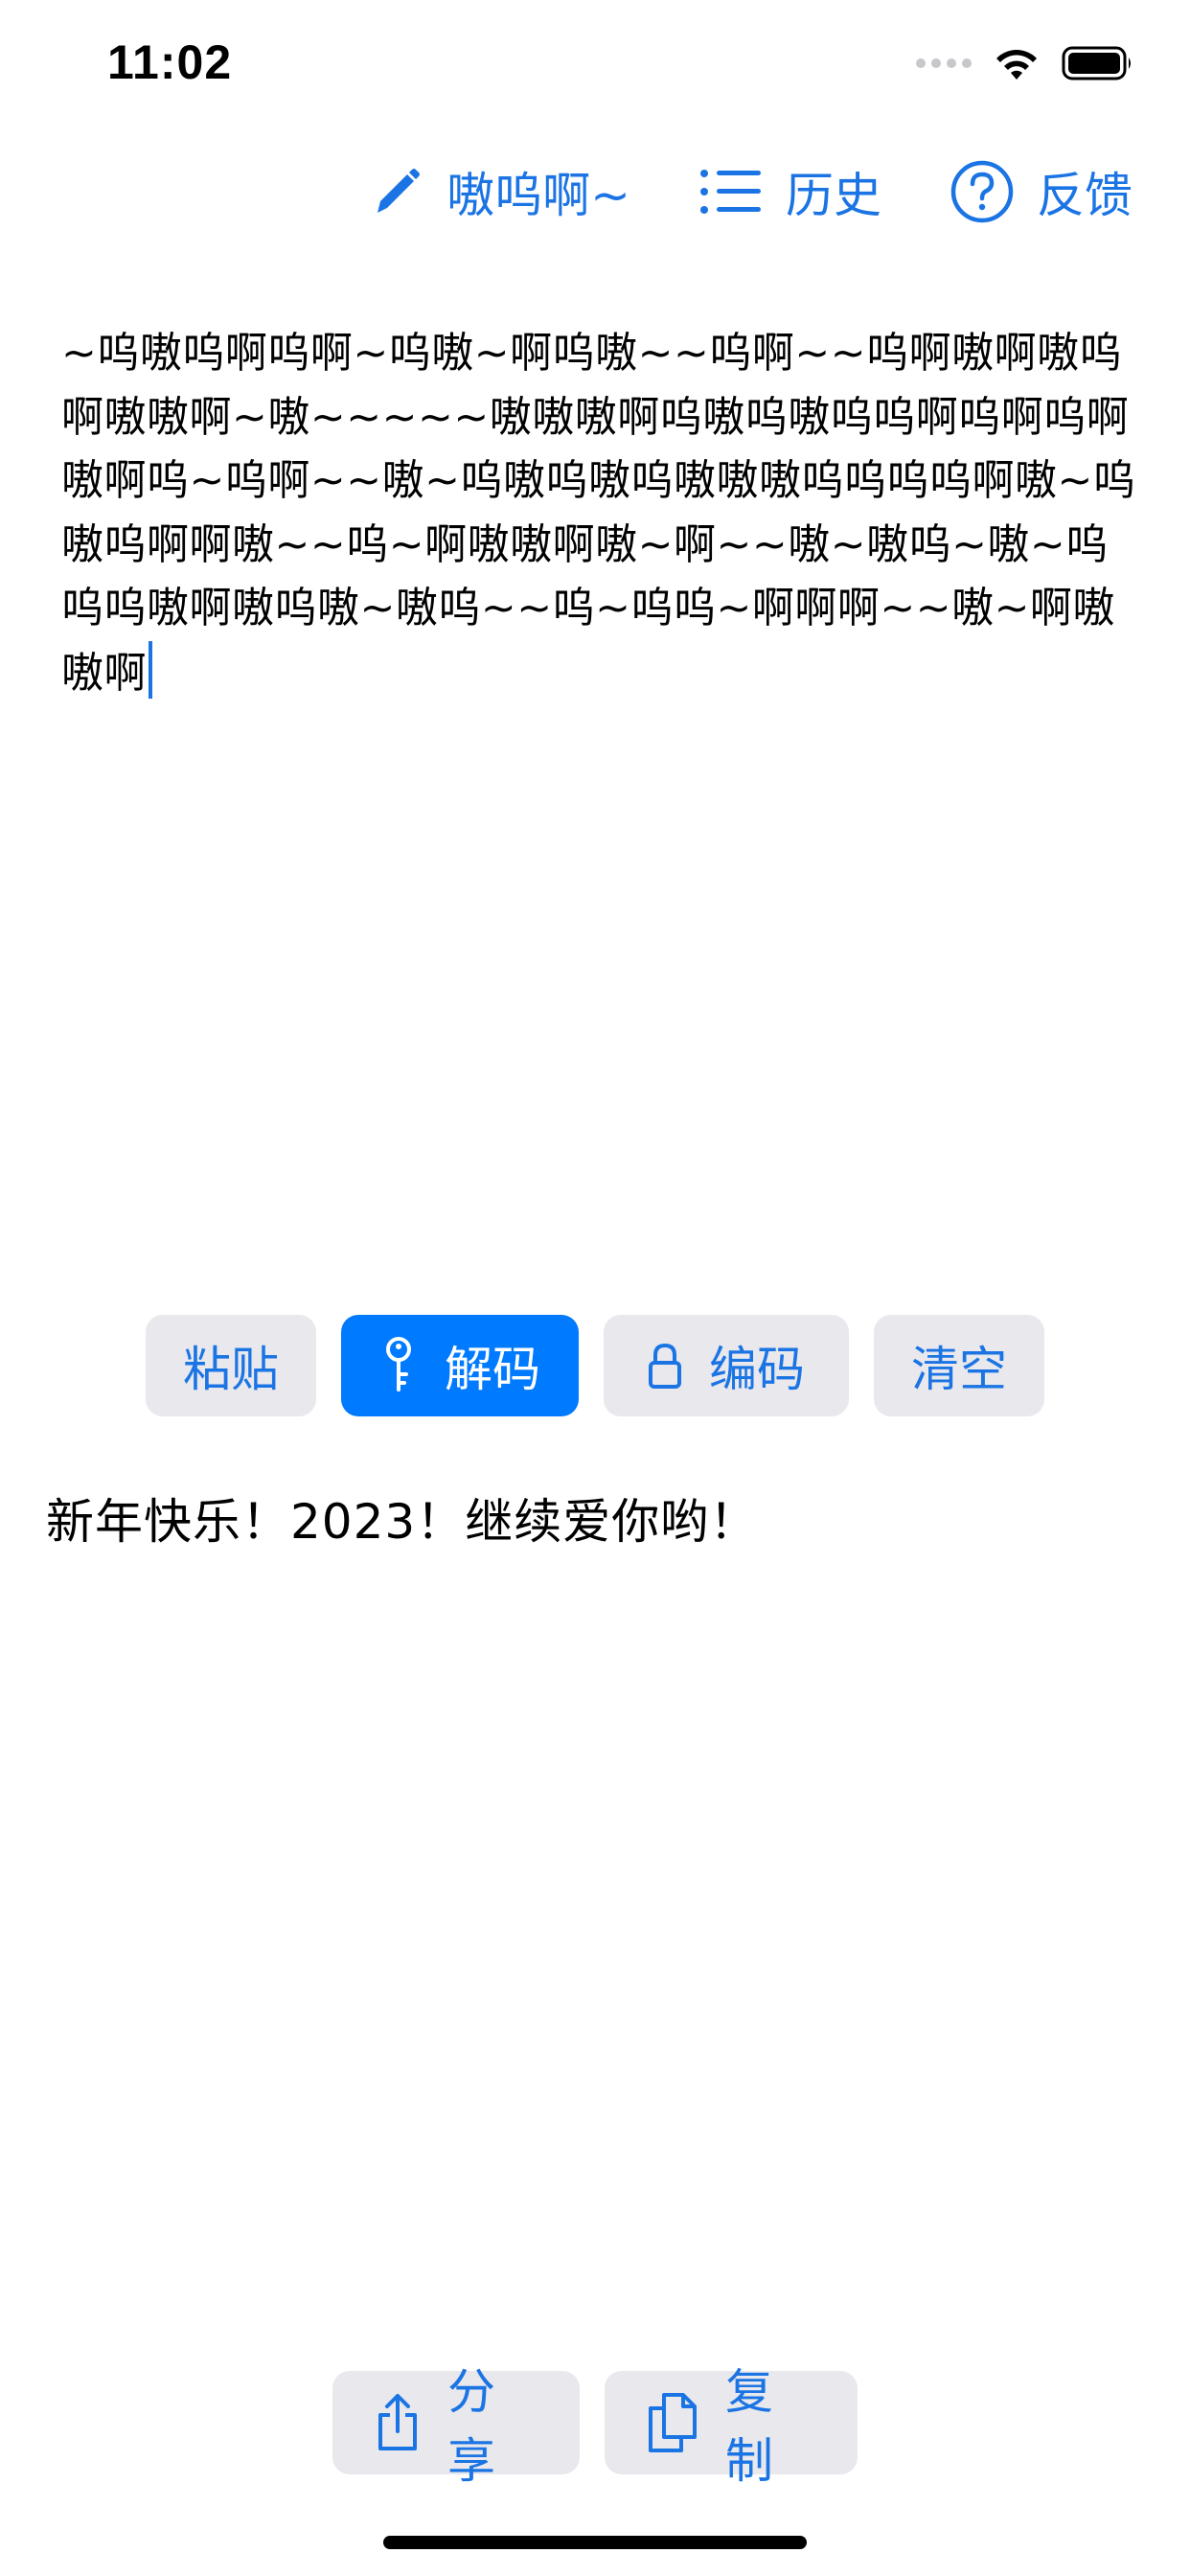 The height and width of the screenshot is (2576, 1190). What do you see at coordinates (834, 195) in the screenshot?
I see `history-label: 历史` at bounding box center [834, 195].